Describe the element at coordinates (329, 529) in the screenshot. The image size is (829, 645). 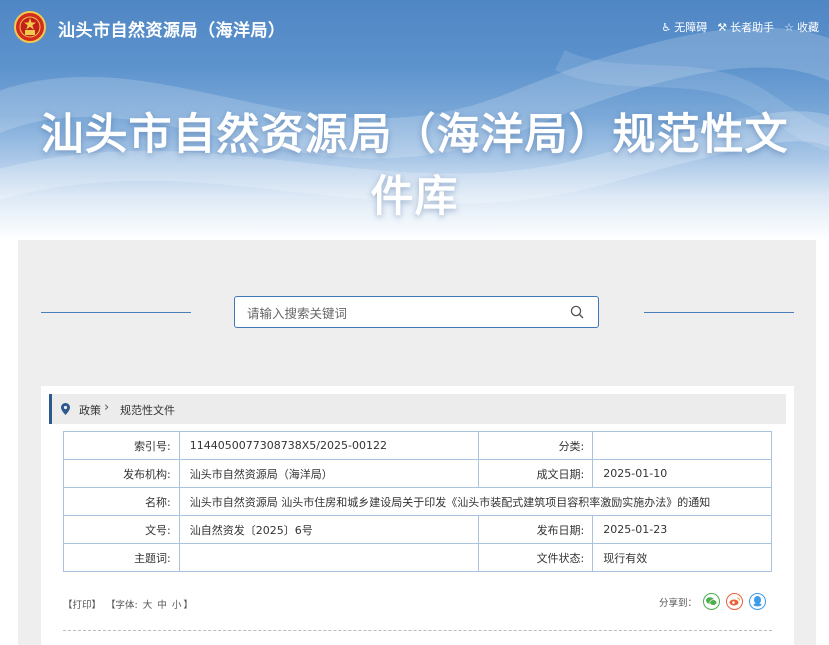
I see `doc-number-value: 汕自然资发〔2025〕6号` at that location.